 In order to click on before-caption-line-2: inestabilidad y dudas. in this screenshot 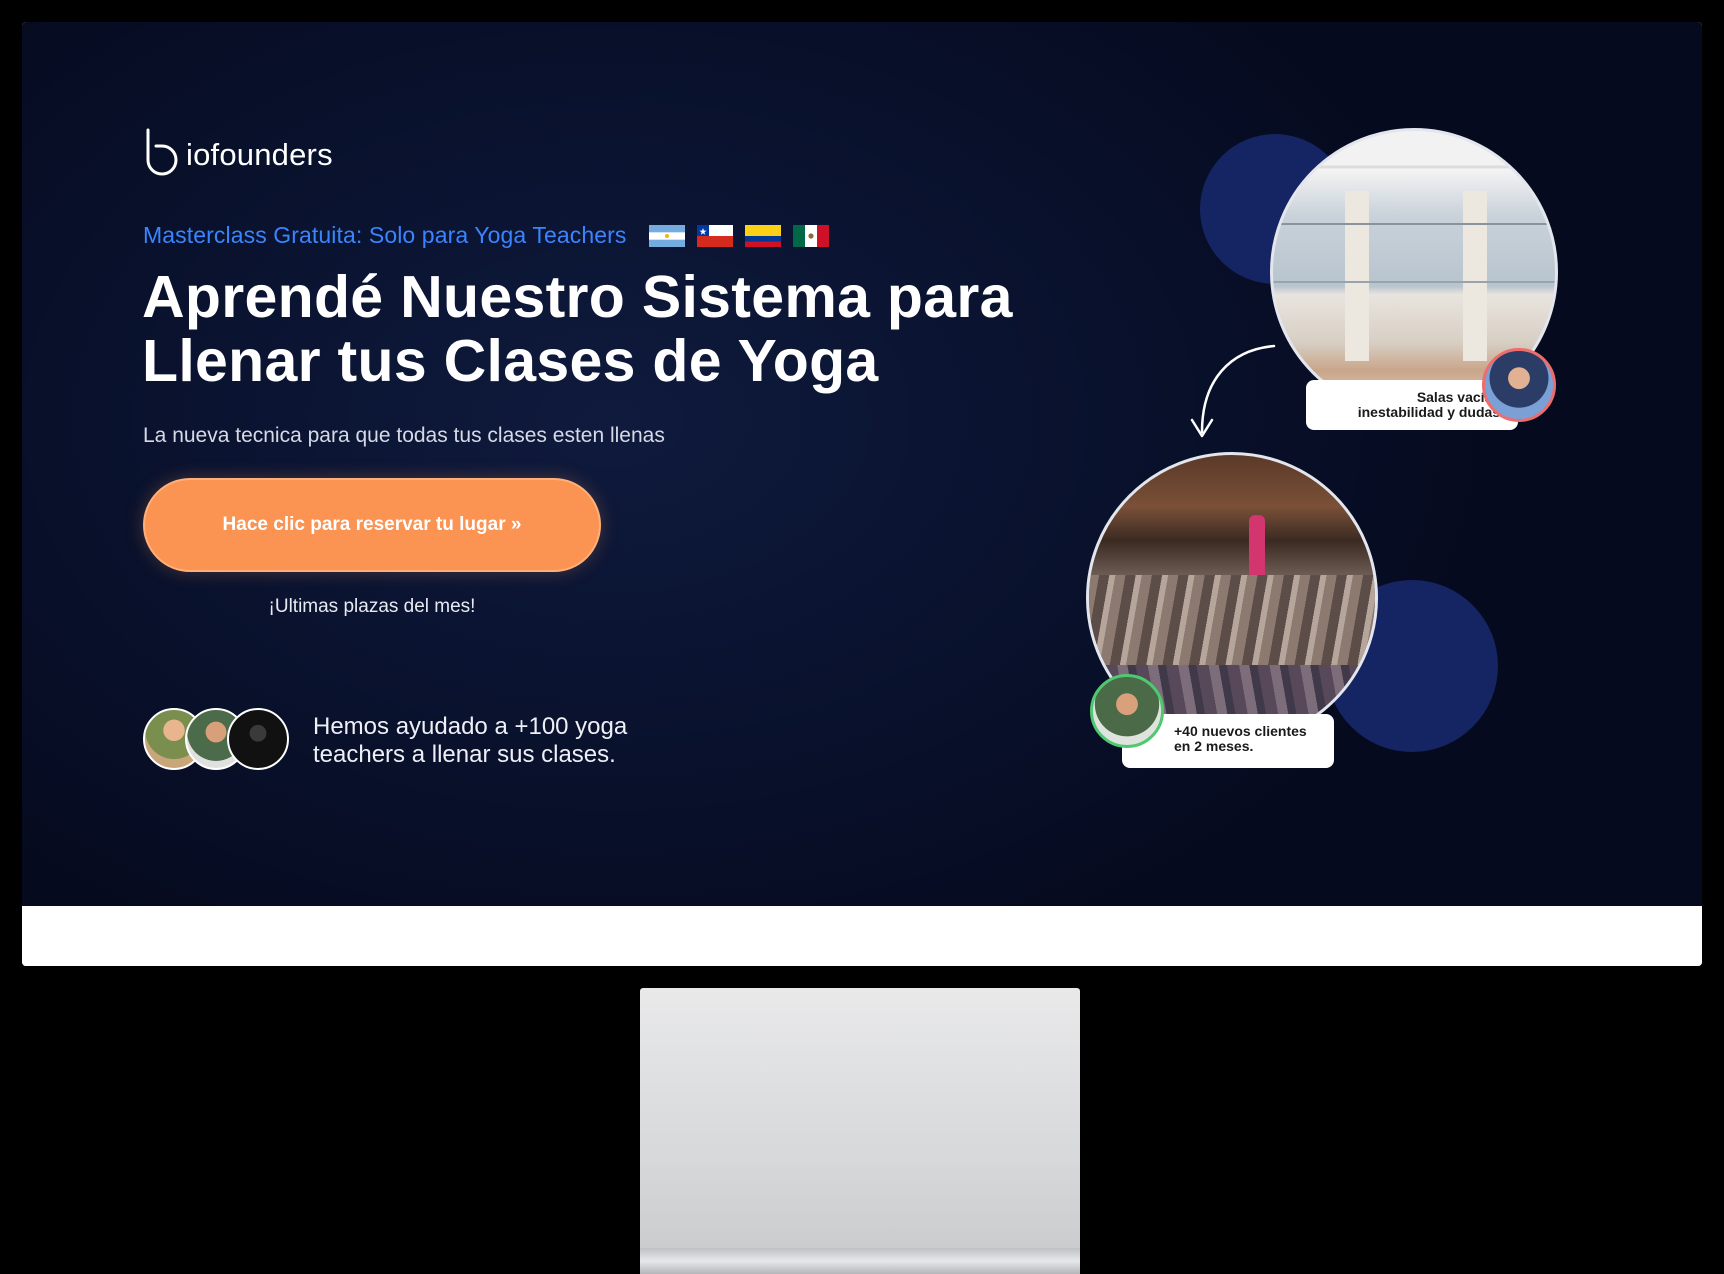, I will do `click(1430, 412)`.